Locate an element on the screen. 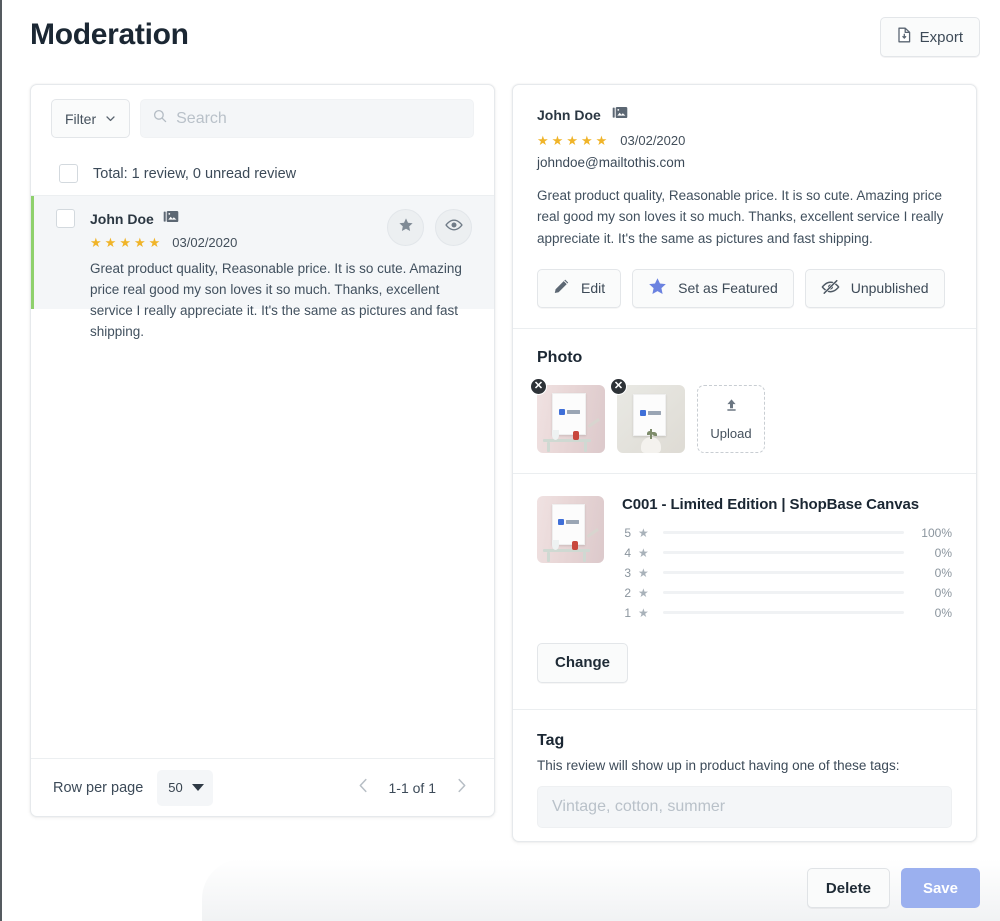  filter-button: Filter is located at coordinates (91, 118).